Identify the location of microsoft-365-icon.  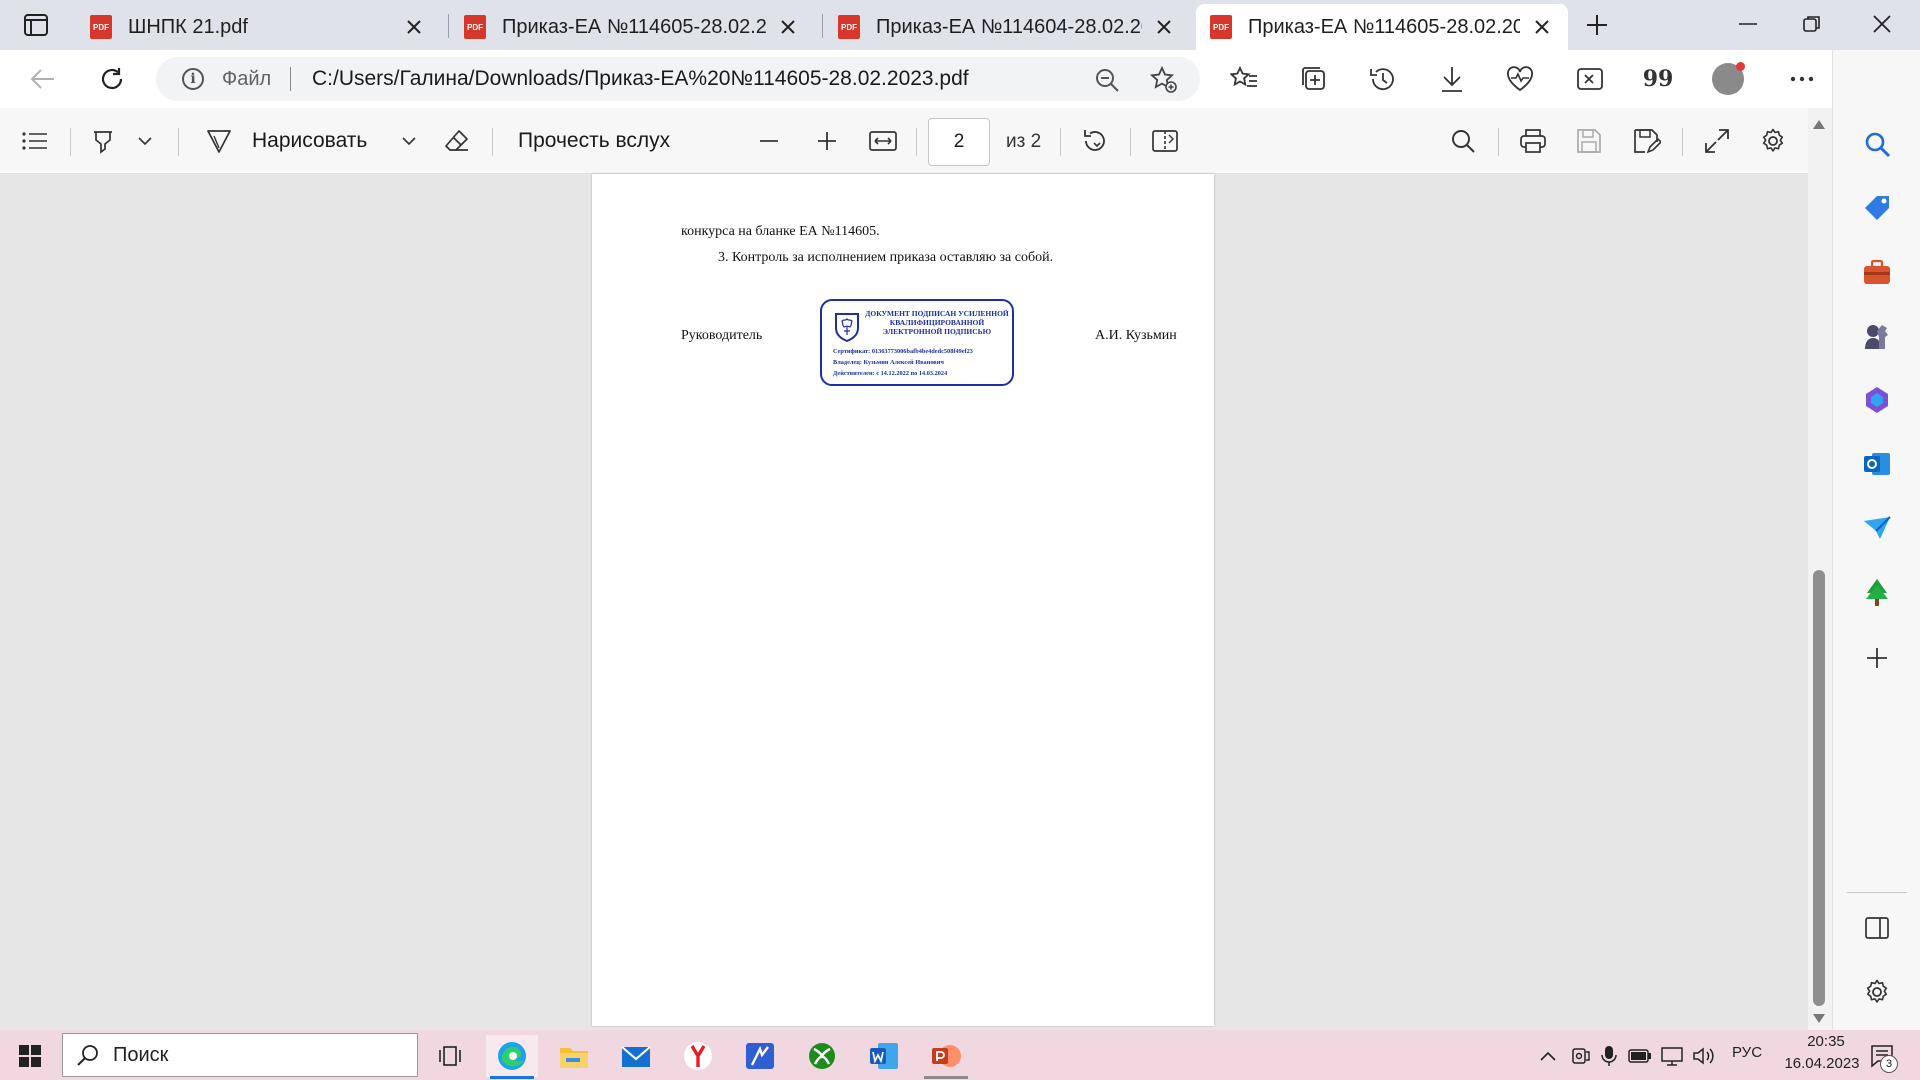
(1877, 400).